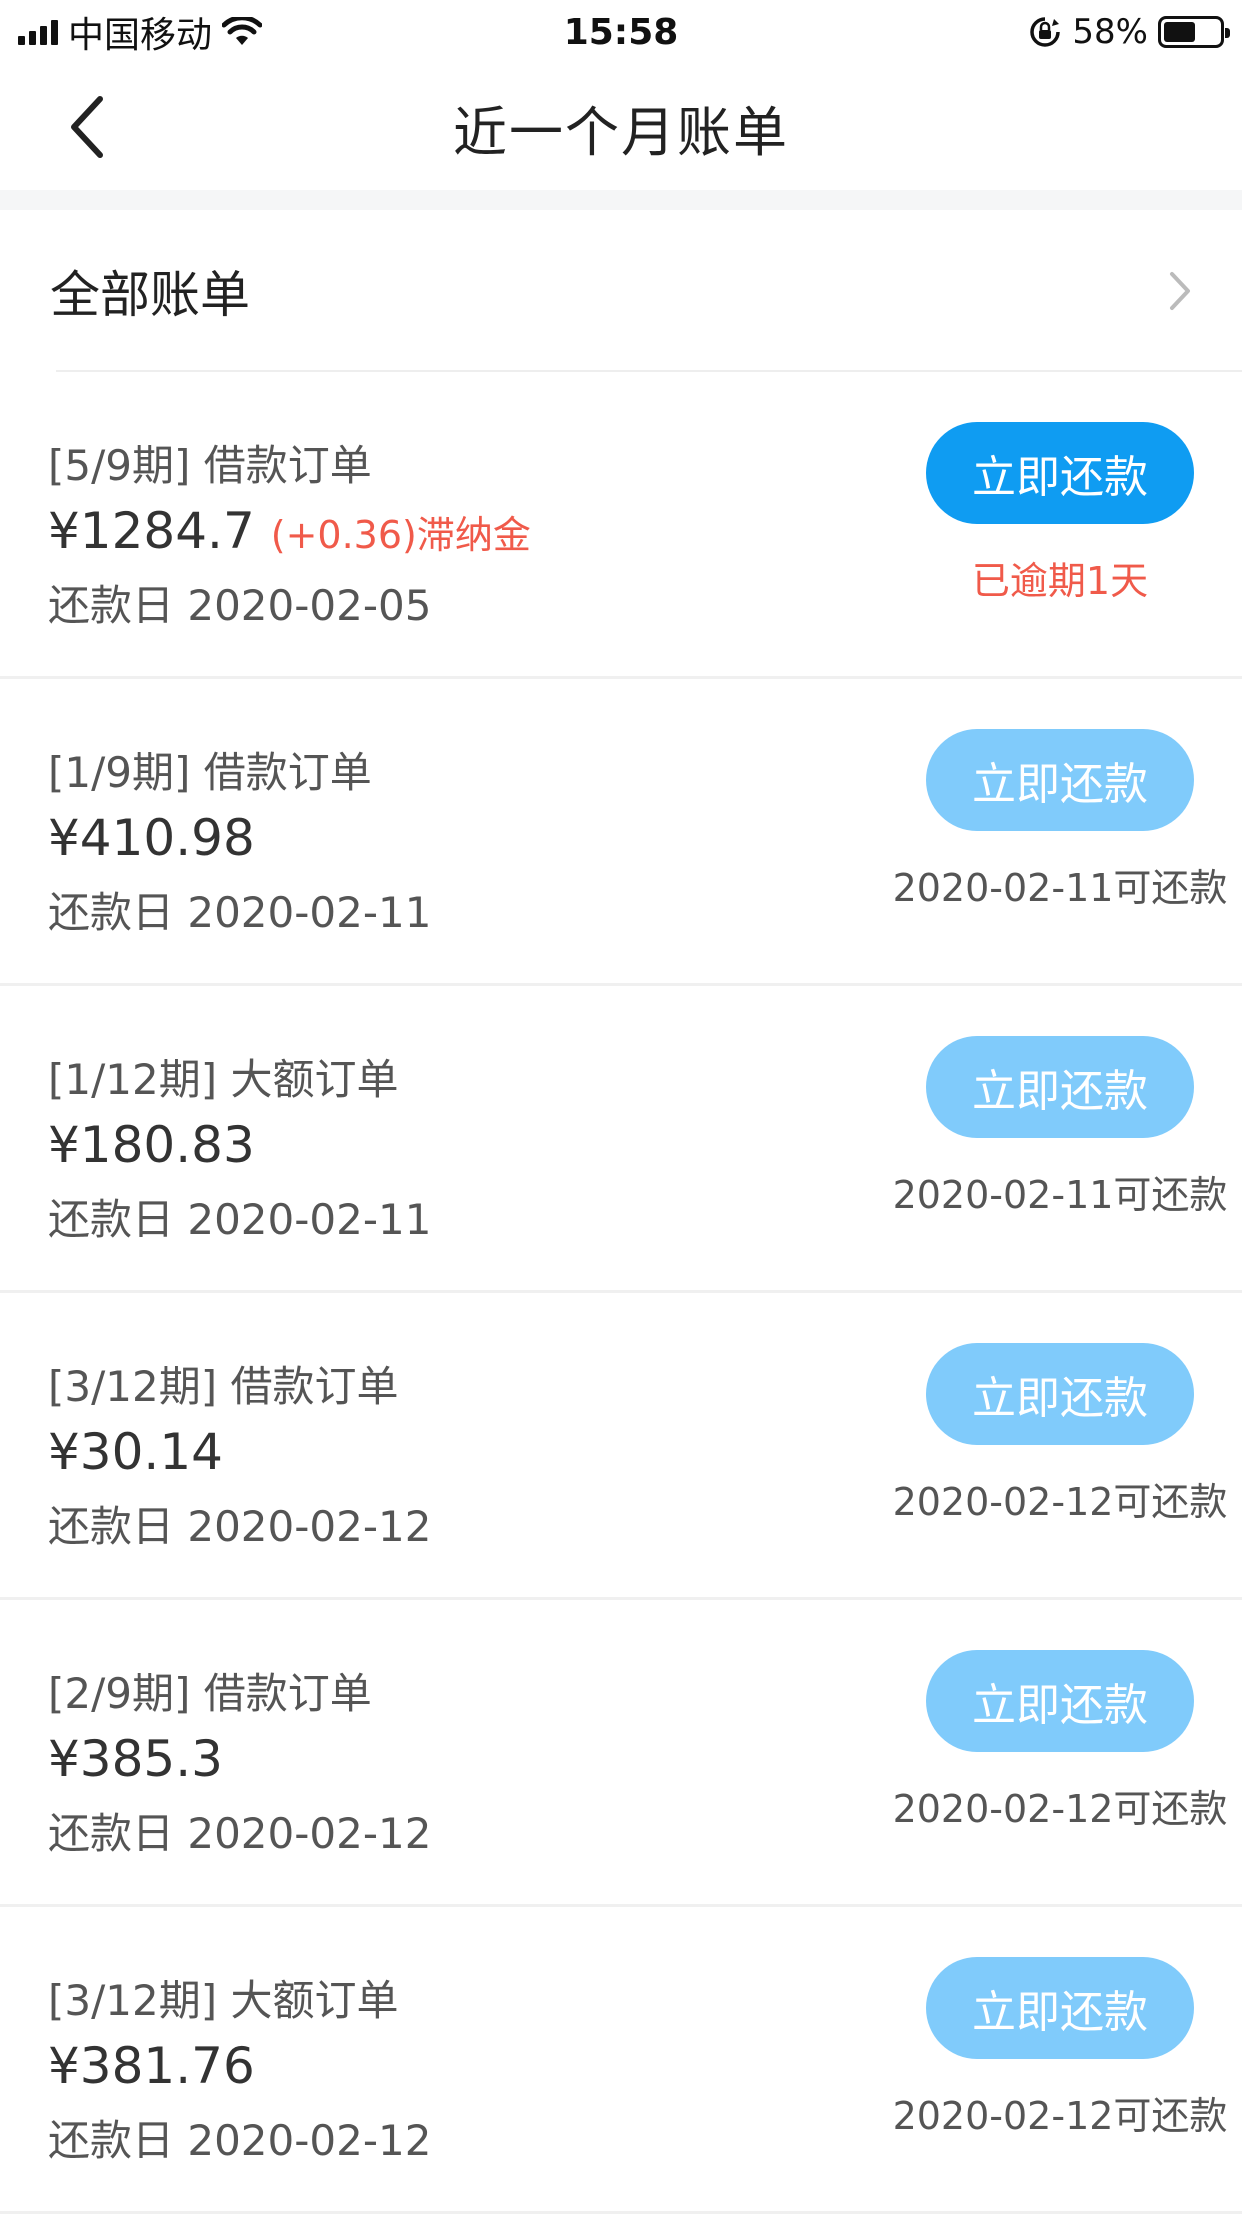  I want to click on bill-amount: ¥381.76, so click(151, 2066).